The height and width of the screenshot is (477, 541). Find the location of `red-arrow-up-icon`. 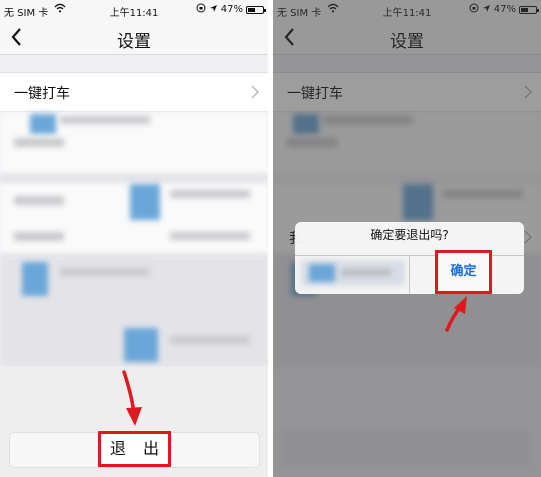

red-arrow-up-icon is located at coordinates (456, 314).